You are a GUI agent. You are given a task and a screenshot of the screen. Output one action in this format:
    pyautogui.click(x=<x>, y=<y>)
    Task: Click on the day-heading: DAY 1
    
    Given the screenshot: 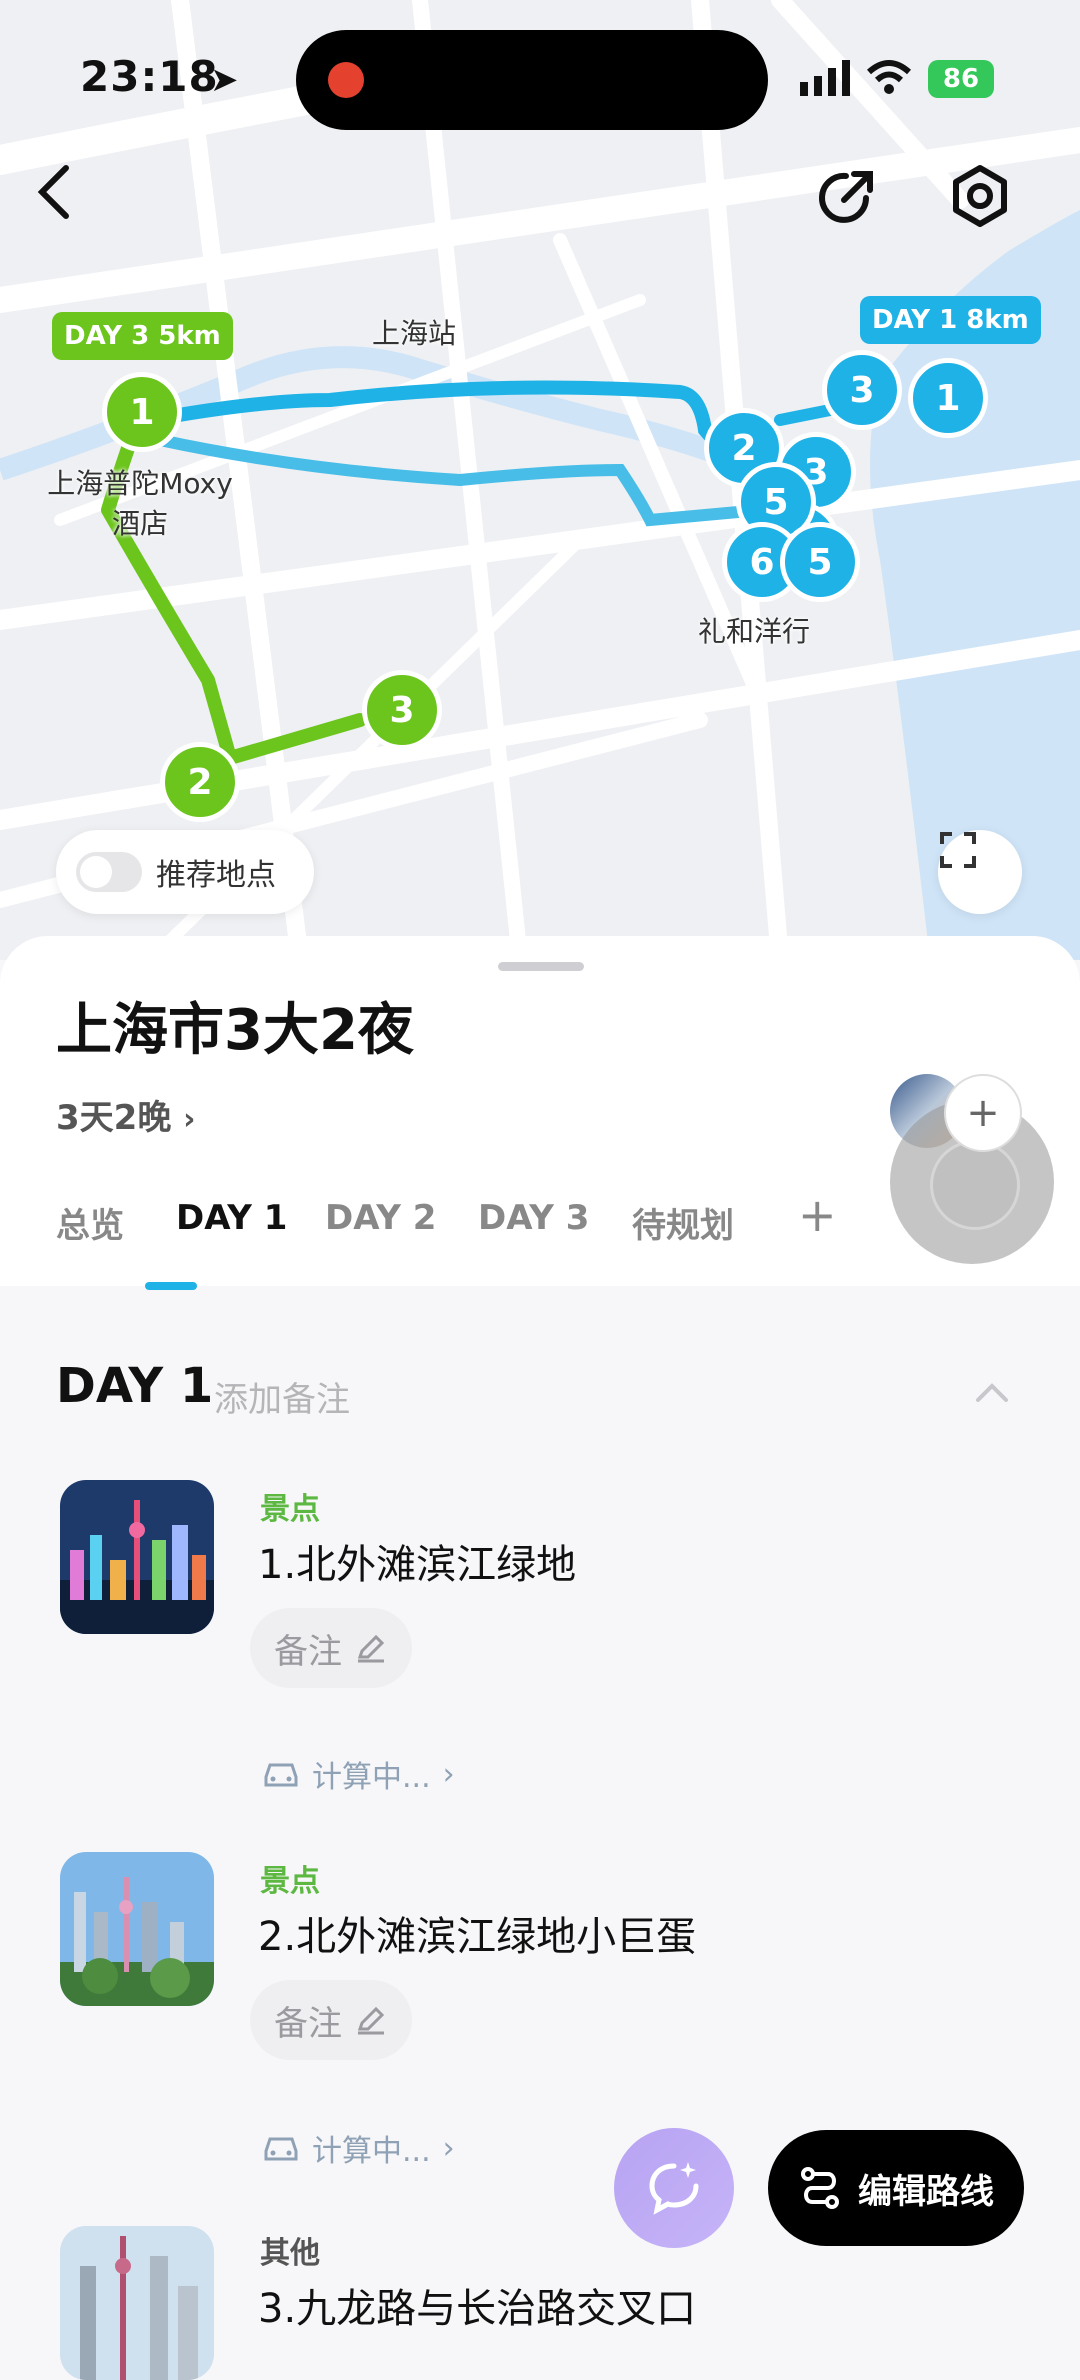 What is the action you would take?
    pyautogui.click(x=135, y=1386)
    